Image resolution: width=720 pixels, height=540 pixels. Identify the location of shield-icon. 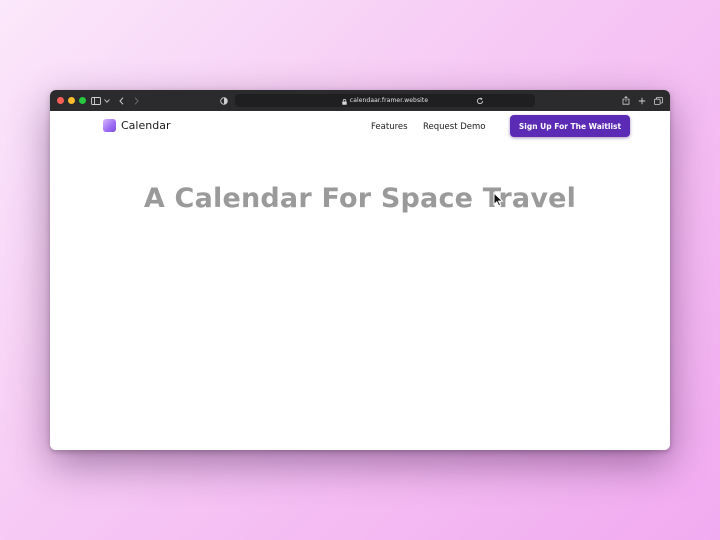
(224, 100).